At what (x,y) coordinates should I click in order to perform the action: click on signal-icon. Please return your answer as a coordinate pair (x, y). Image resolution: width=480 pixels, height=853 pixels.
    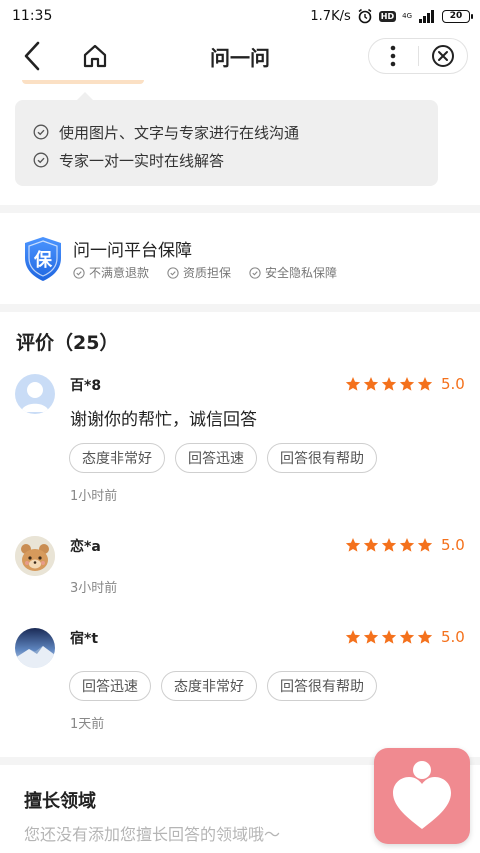
    Looking at the image, I should click on (427, 16).